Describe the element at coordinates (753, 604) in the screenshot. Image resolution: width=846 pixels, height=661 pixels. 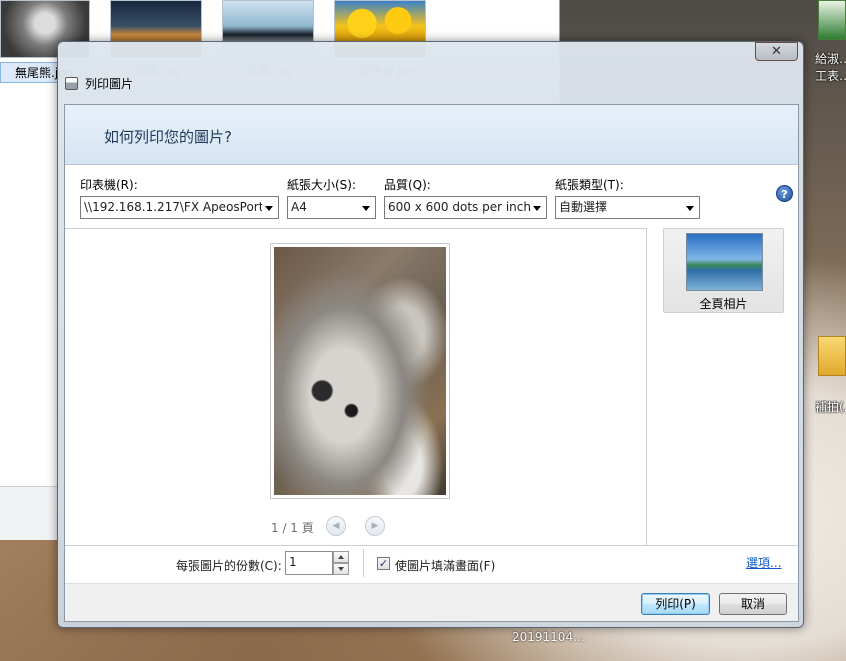
I see `cancel-button: 取消` at that location.